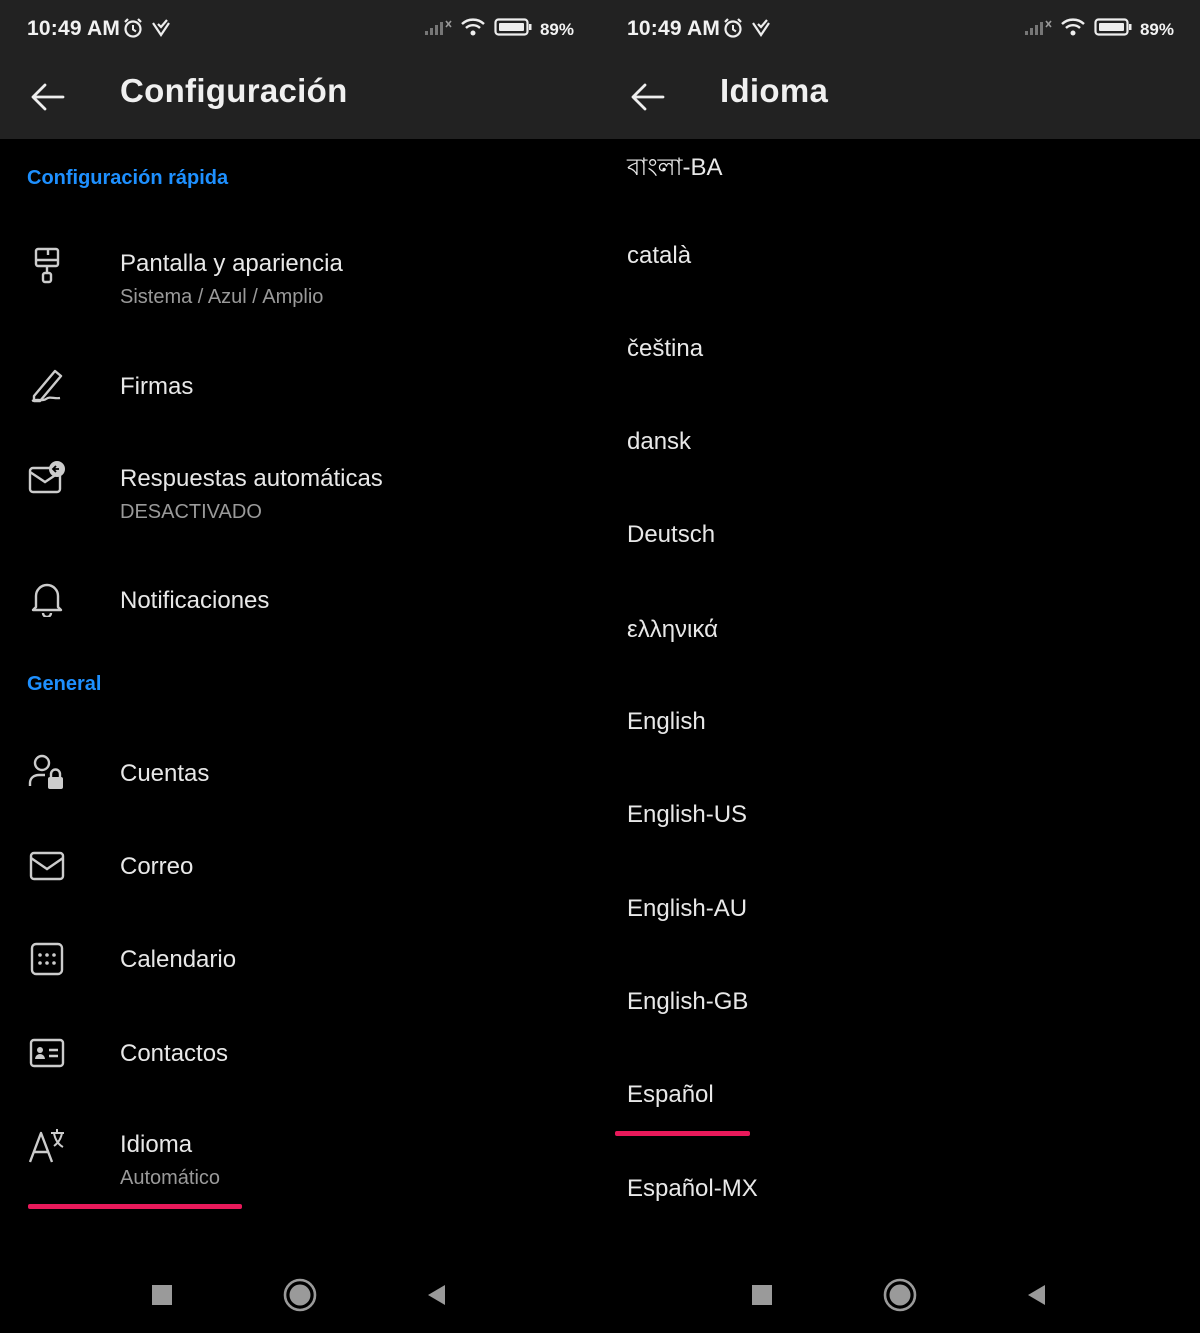 The image size is (1200, 1333). What do you see at coordinates (900, 185) in the screenshot?
I see `language-option: বাংলা-BA` at bounding box center [900, 185].